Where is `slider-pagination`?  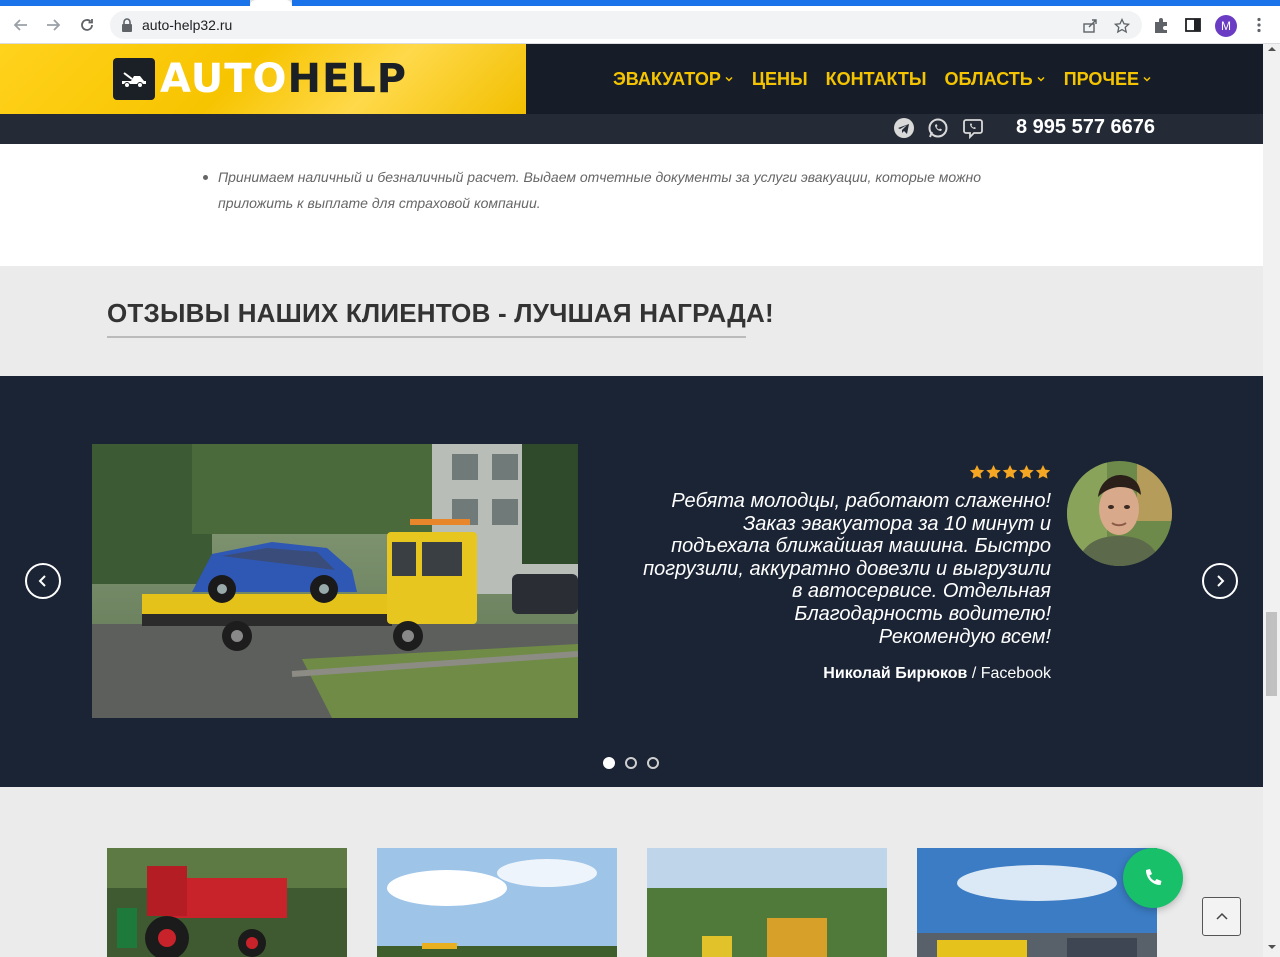 slider-pagination is located at coordinates (631, 763).